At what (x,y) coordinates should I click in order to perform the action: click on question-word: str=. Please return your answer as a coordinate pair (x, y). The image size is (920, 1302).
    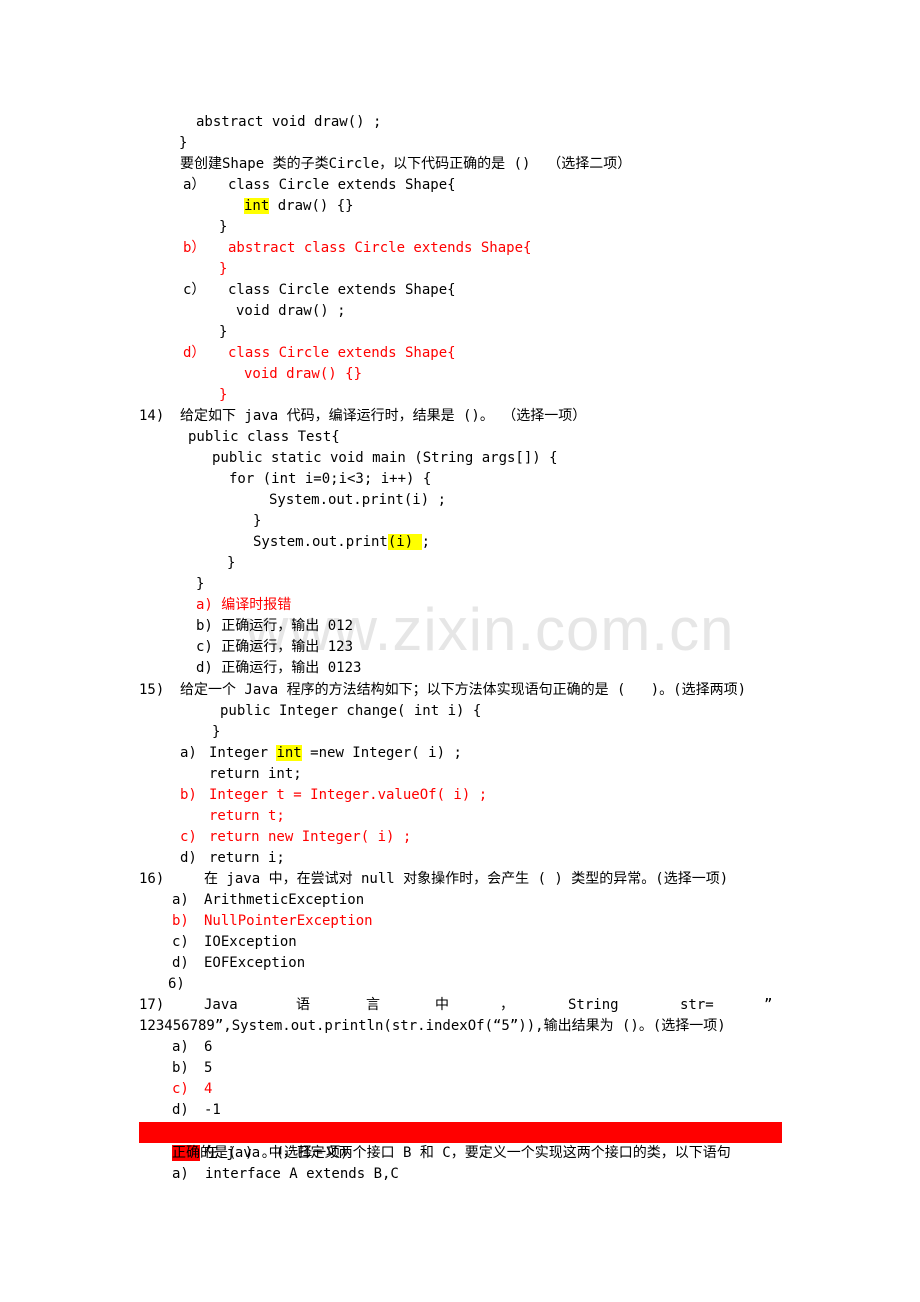
    Looking at the image, I should click on (697, 1005).